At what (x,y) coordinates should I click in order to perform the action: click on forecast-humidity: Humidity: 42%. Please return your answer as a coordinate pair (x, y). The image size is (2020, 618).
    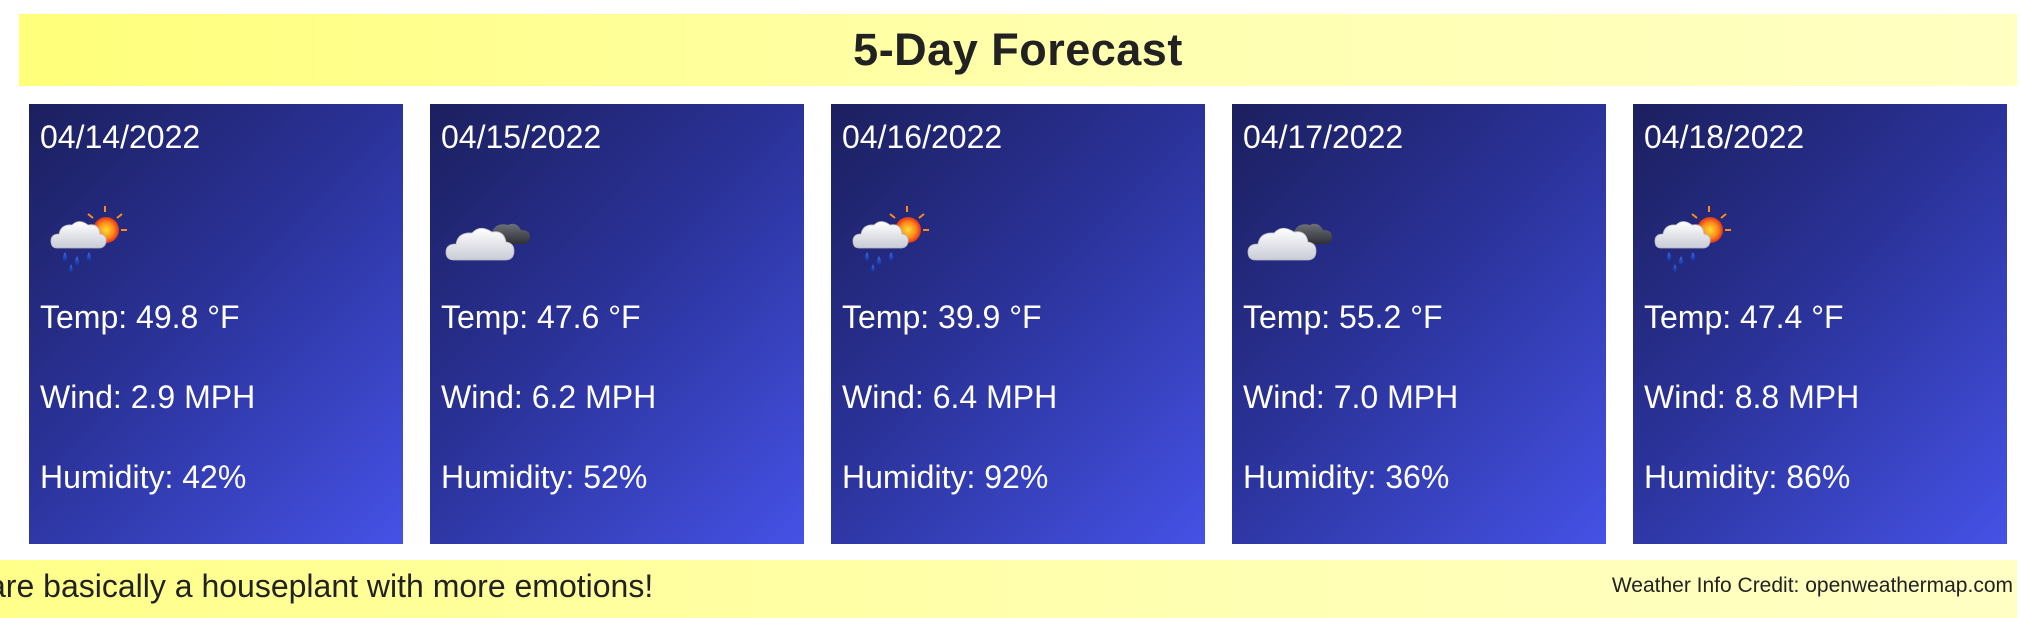
    Looking at the image, I should click on (143, 477).